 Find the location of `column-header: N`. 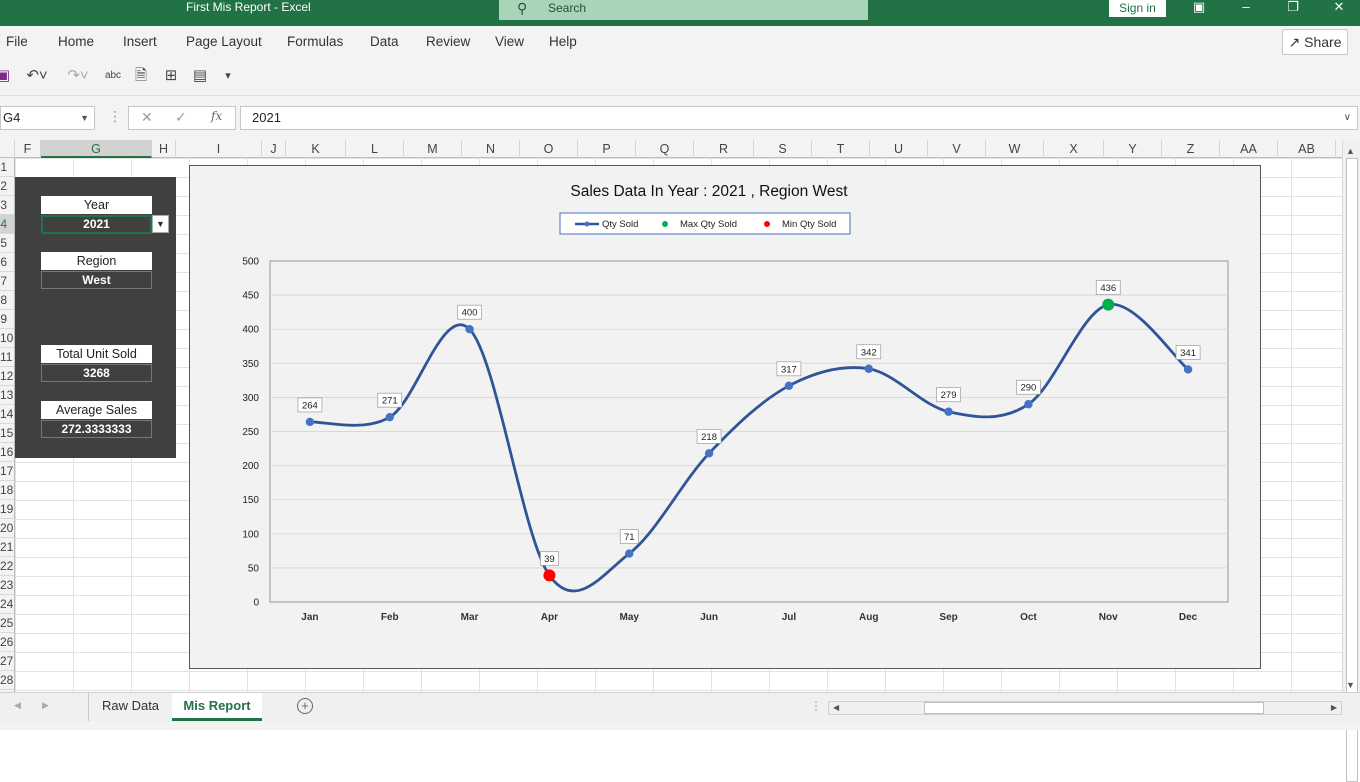

column-header: N is located at coordinates (491, 149).